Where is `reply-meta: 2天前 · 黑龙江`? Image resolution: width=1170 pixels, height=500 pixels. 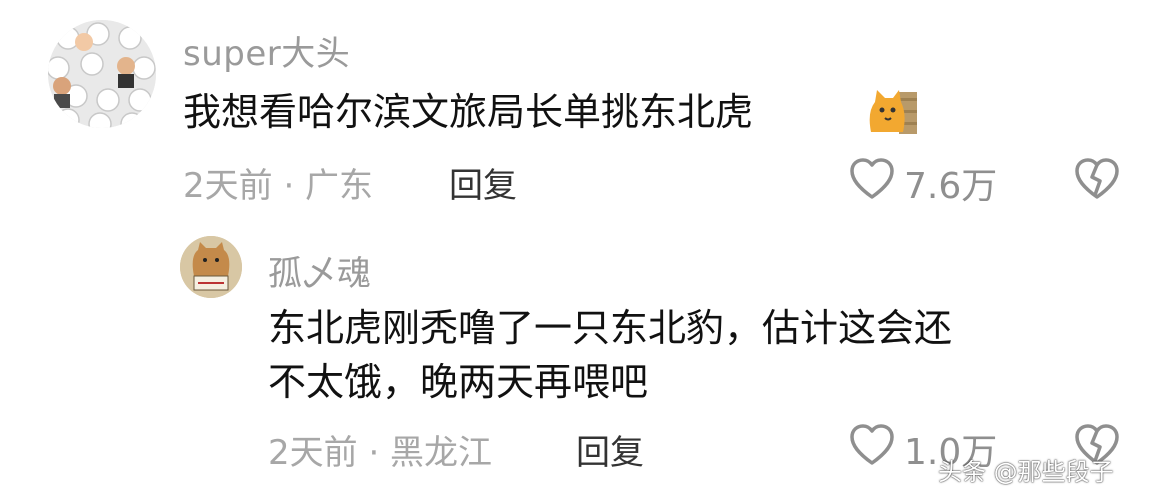 reply-meta: 2天前 · 黑龙江 is located at coordinates (380, 453).